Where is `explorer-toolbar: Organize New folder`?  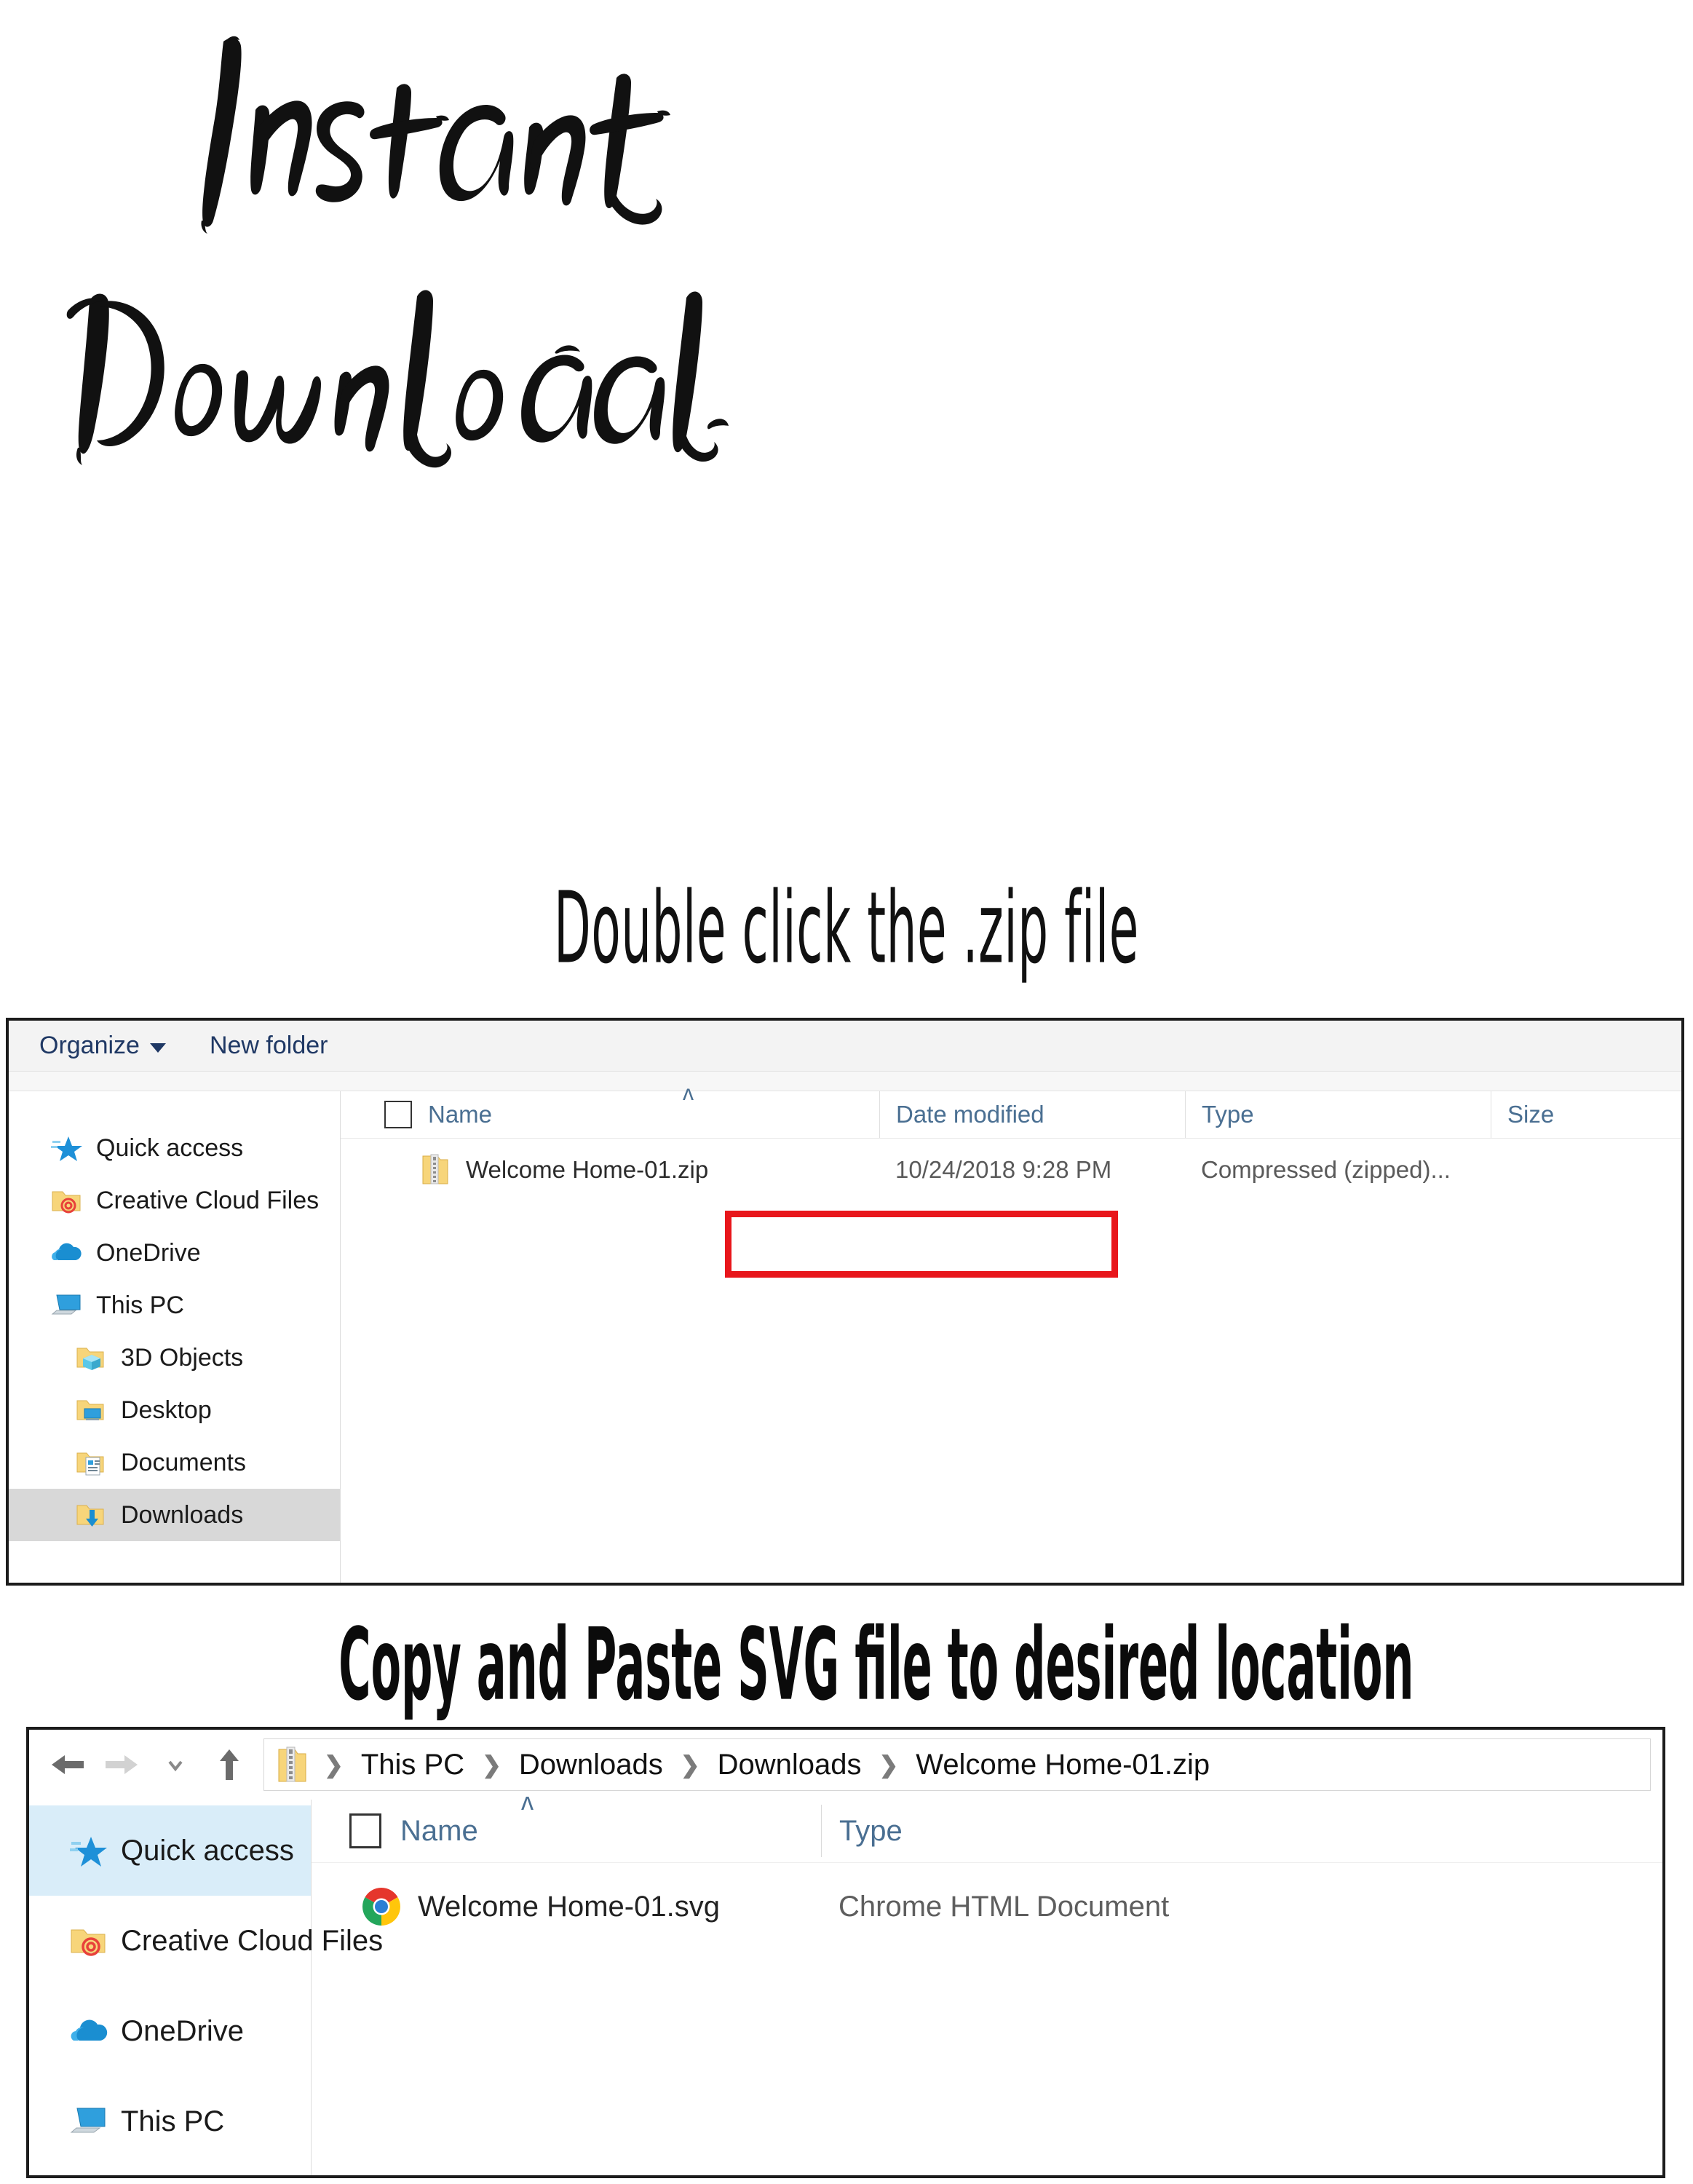
explorer-toolbar: Organize New folder is located at coordinates (845, 1046).